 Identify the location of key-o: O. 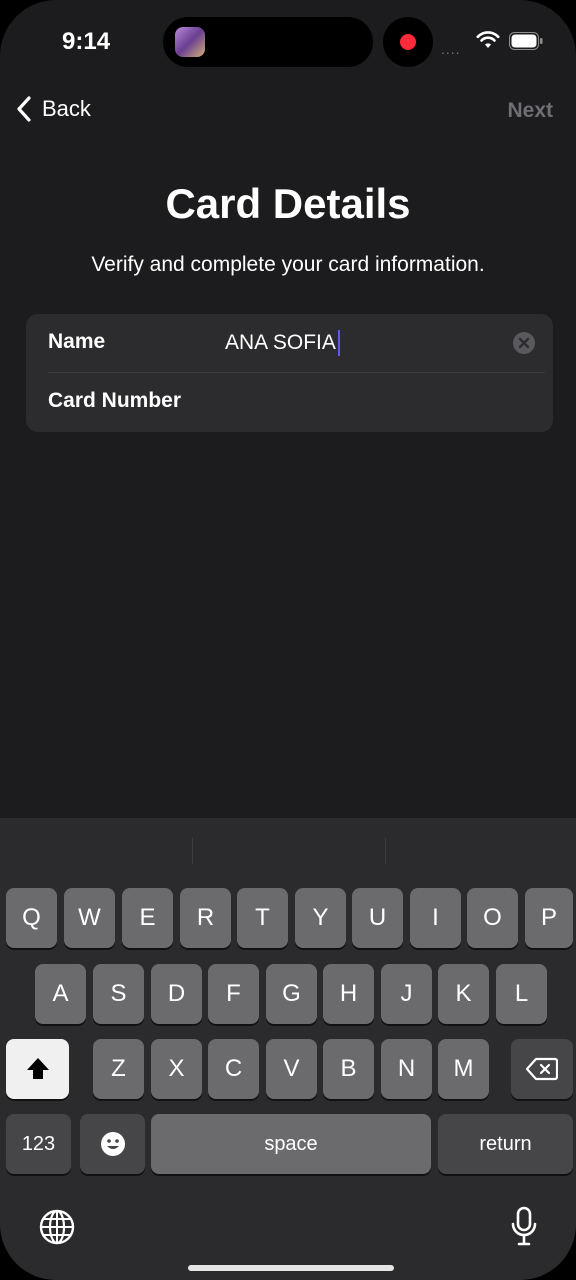
(492, 918).